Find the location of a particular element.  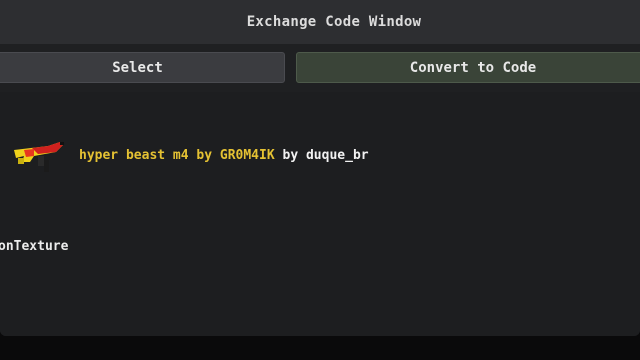

item-name: hyper beast m4 by GR0M4IK is located at coordinates (177, 155).